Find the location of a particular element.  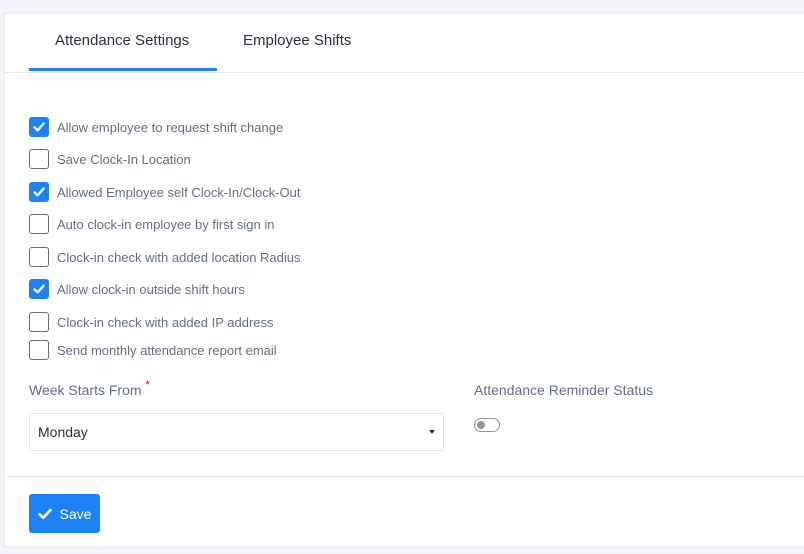

setting-self-clock-in-out: Allowed Employee self Clock-In/Clock-Out is located at coordinates (164, 192).